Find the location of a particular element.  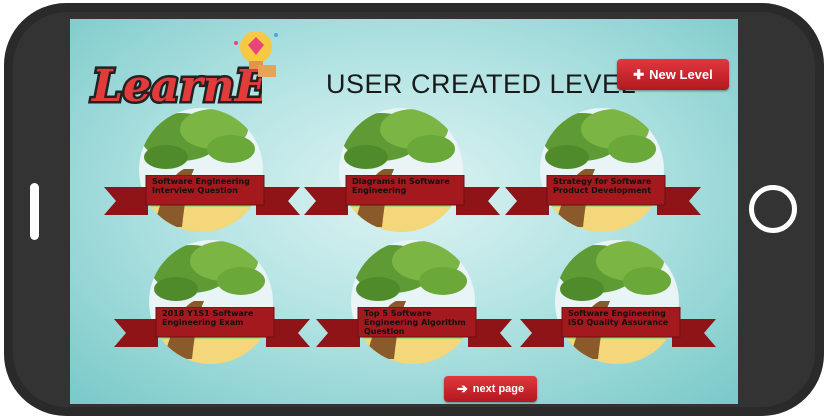

level-card: Software Engineering Interview Question is located at coordinates (202, 172).